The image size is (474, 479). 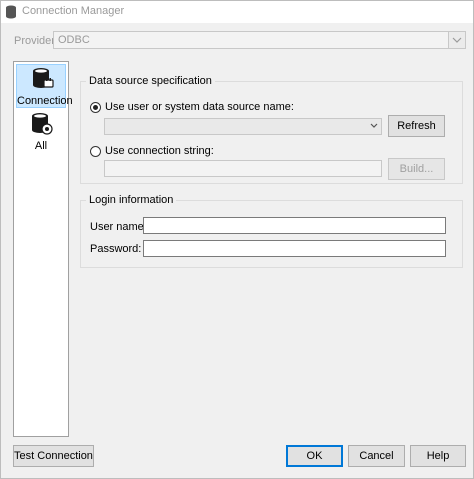 I want to click on conn-string-input, so click(x=243, y=168).